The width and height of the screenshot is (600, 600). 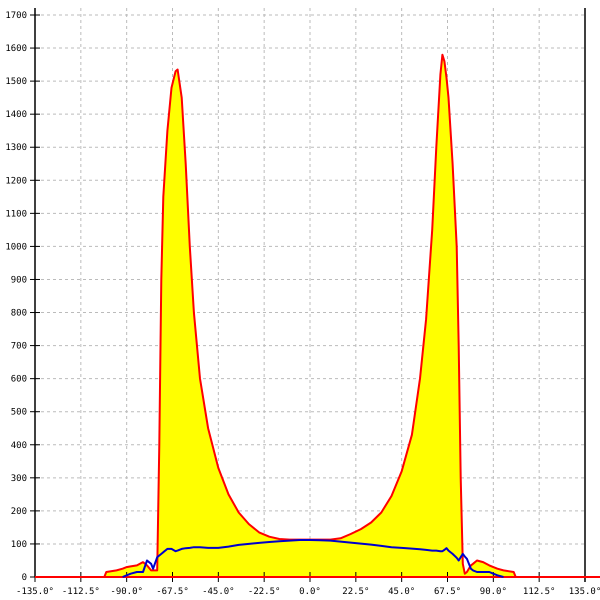 I want to click on x-tick-label: -112.5°, so click(x=81, y=592).